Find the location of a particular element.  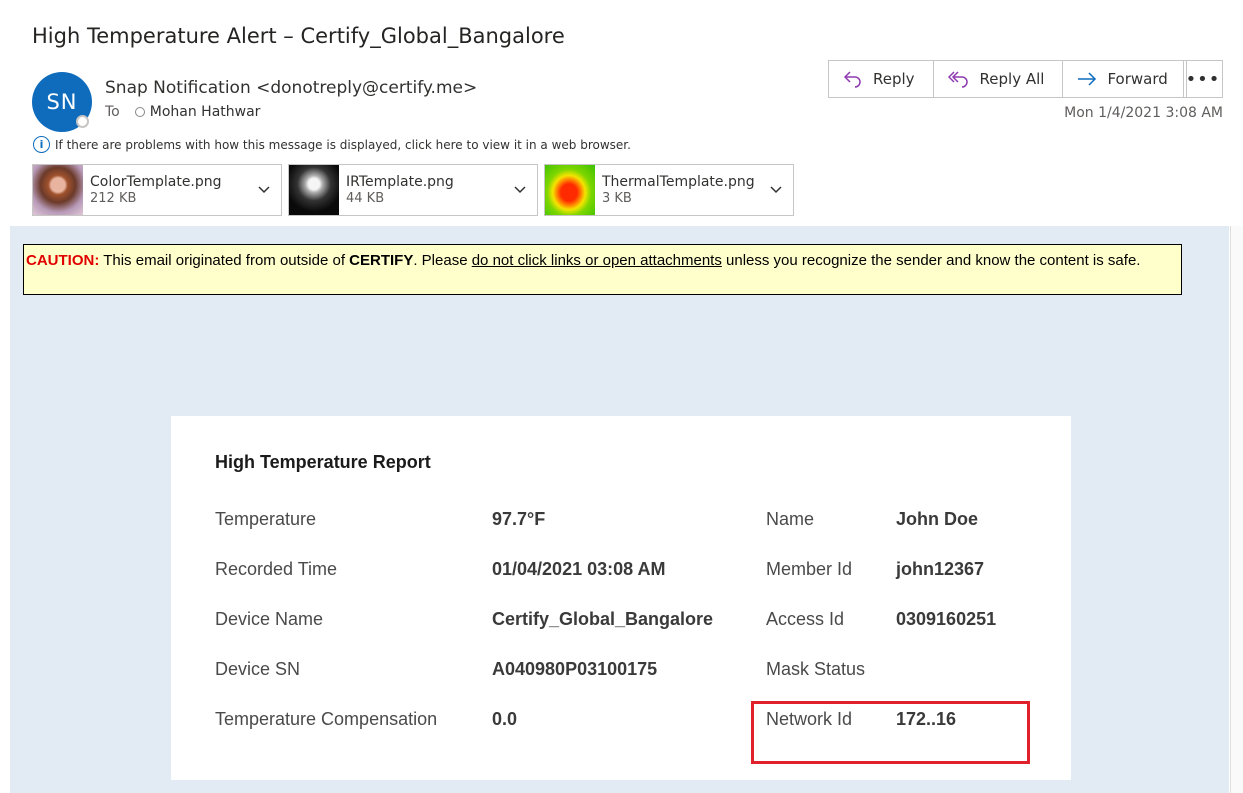

reply-all-button: Reply All is located at coordinates (999, 79).